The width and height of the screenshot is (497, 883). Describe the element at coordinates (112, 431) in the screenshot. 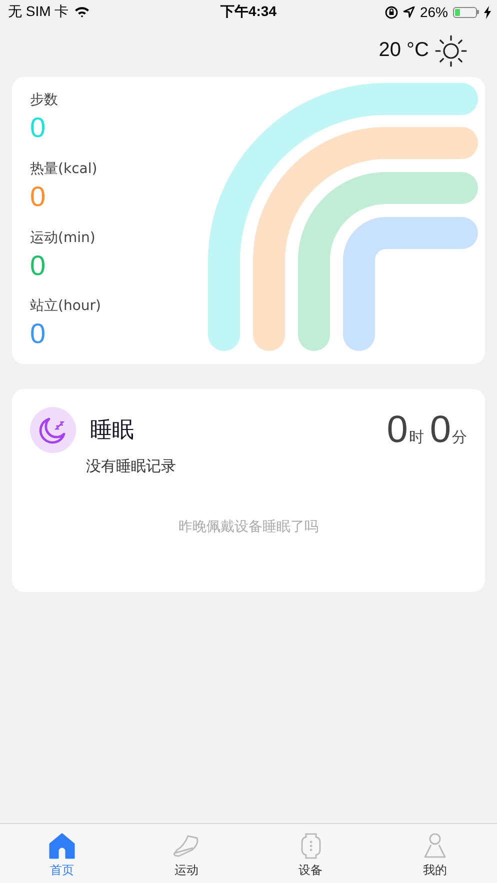

I see `sleep-title: 睡眠` at that location.